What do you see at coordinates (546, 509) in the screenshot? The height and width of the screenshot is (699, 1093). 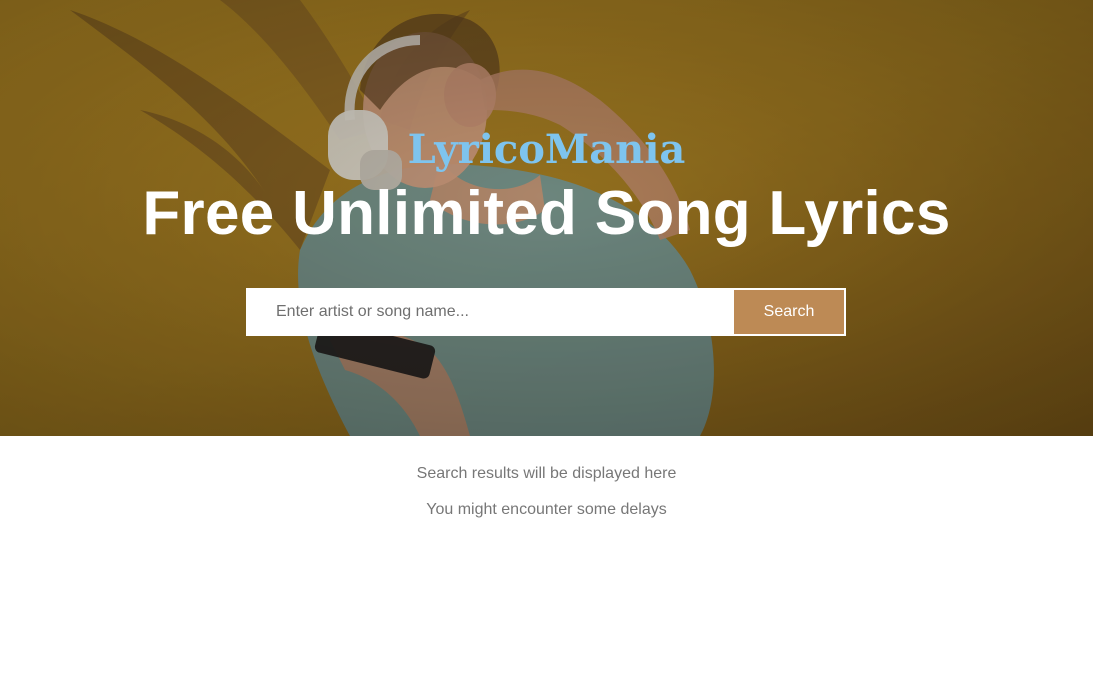 I see `delay-notice: You might encounter some delays` at bounding box center [546, 509].